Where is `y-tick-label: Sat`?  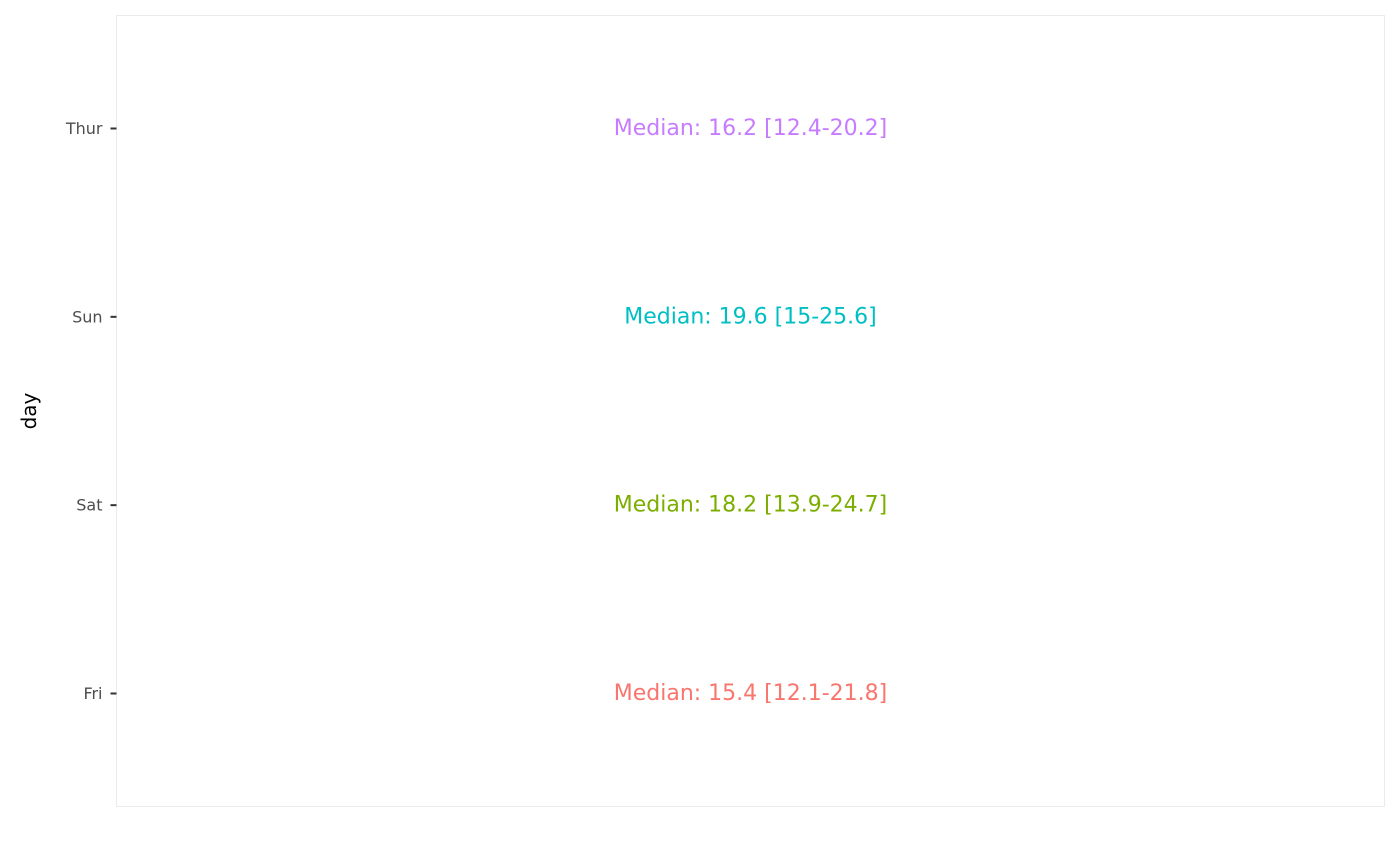 y-tick-label: Sat is located at coordinates (89, 505).